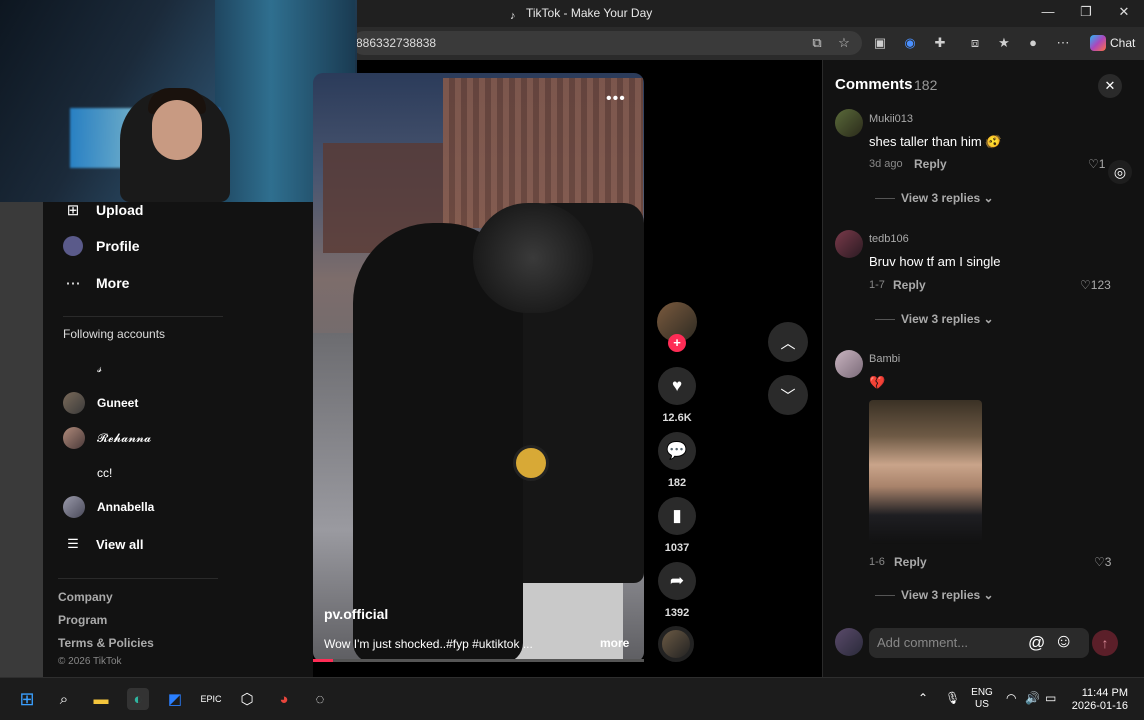  Describe the element at coordinates (910, 43) in the screenshot. I see `vpn-icon: ◉` at that location.